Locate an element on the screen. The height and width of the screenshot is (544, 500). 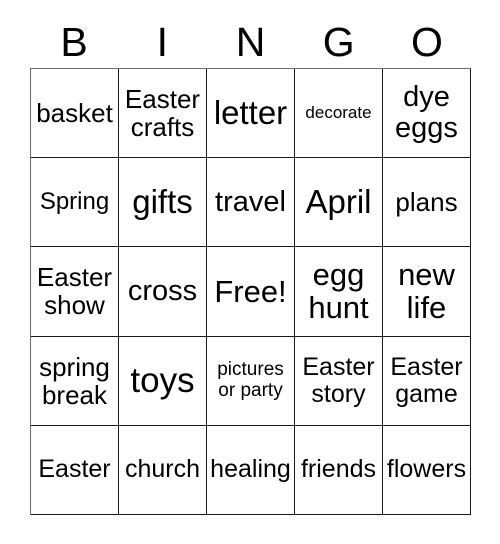
bingo-cell-label: friends is located at coordinates (338, 469).